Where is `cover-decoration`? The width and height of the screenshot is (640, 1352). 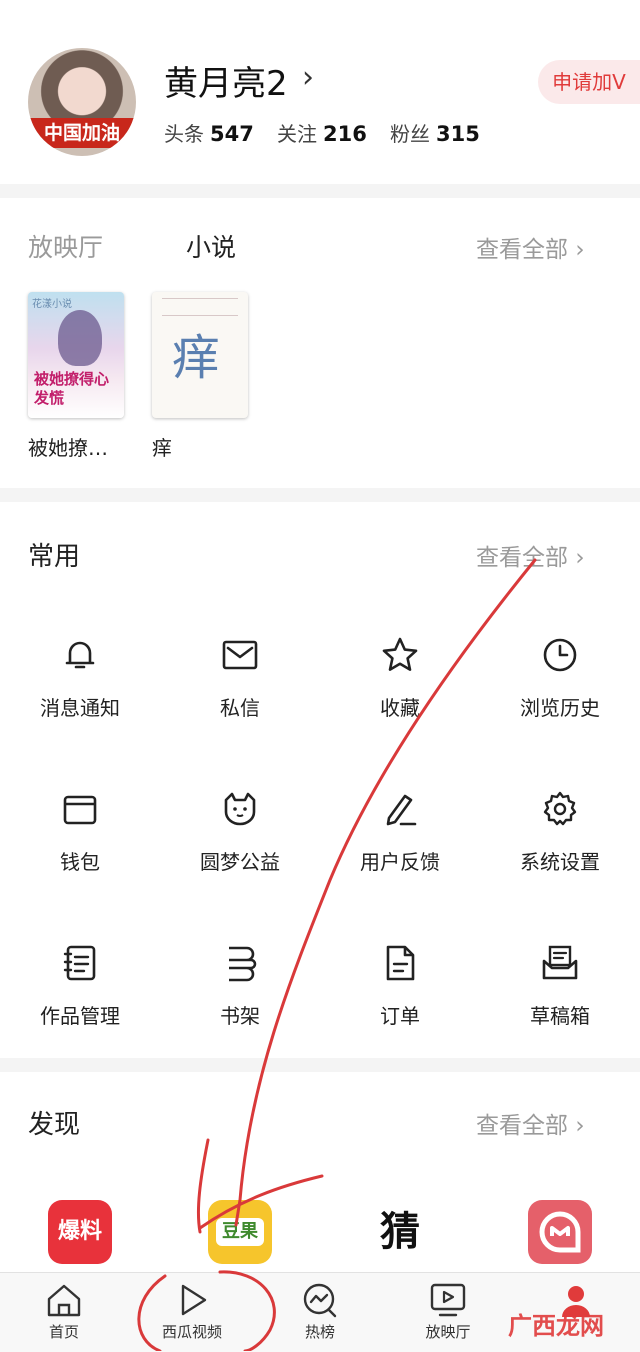
cover-decoration is located at coordinates (200, 307).